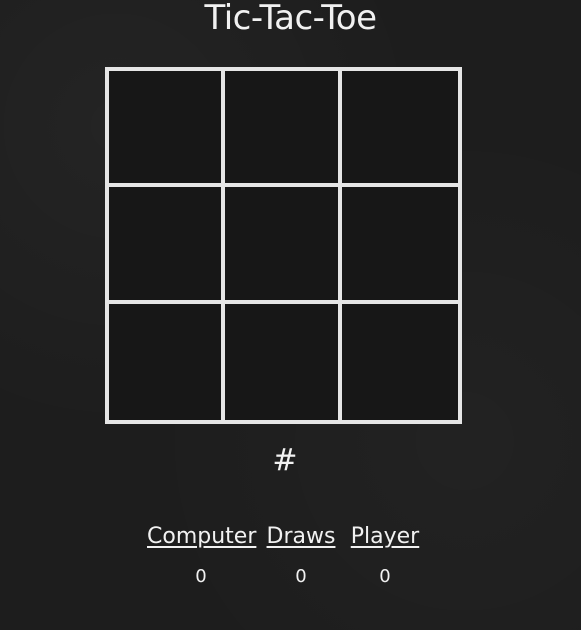 The width and height of the screenshot is (581, 630). What do you see at coordinates (385, 555) in the screenshot?
I see `player-score: Player 0` at bounding box center [385, 555].